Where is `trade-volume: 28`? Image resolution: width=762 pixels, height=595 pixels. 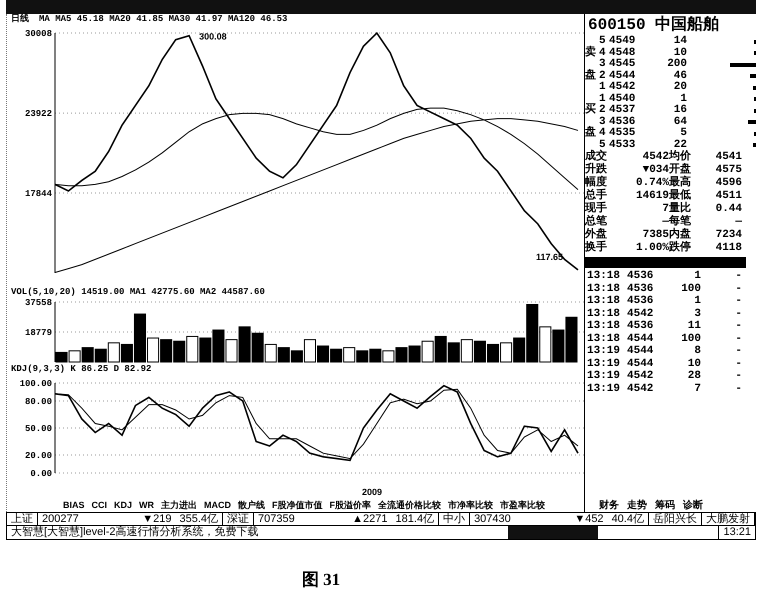 trade-volume: 28 is located at coordinates (693, 376).